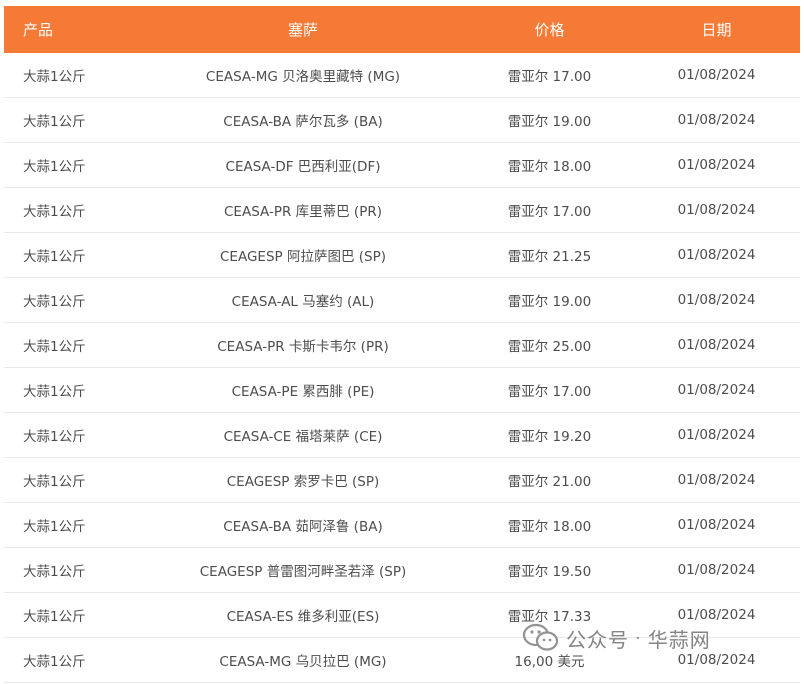 This screenshot has height=684, width=804. Describe the element at coordinates (597, 639) in the screenshot. I see `watermark-text-left: 公众号` at that location.